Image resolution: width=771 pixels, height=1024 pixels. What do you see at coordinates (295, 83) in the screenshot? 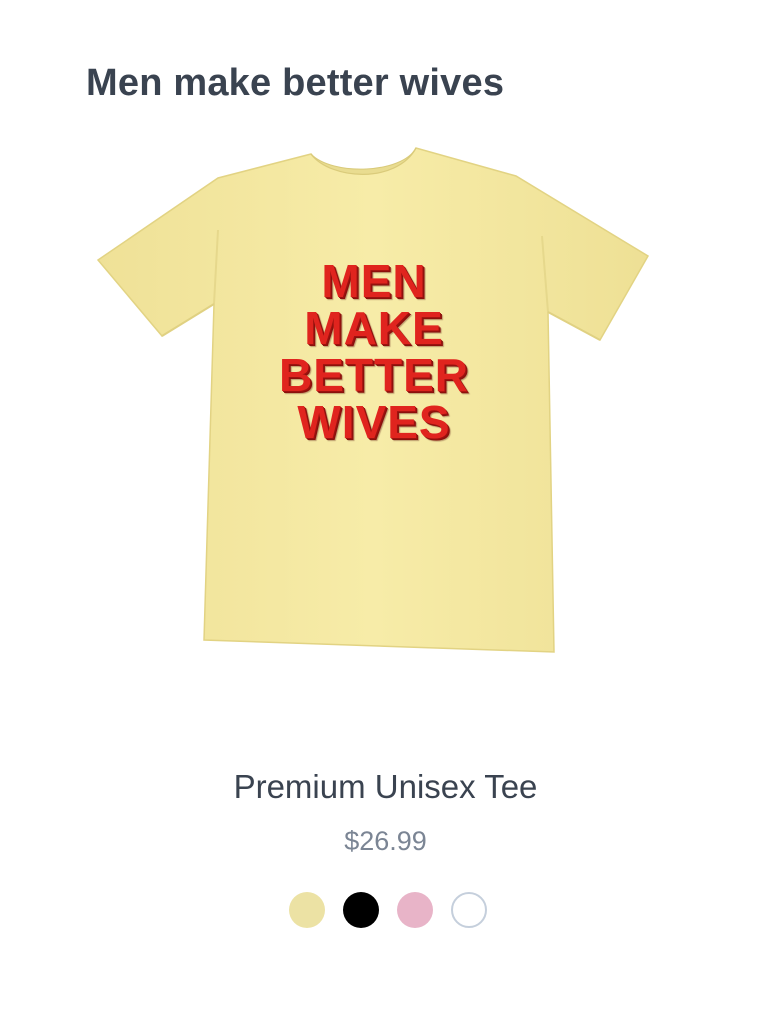
I see `page-title: Men make better wives` at bounding box center [295, 83].